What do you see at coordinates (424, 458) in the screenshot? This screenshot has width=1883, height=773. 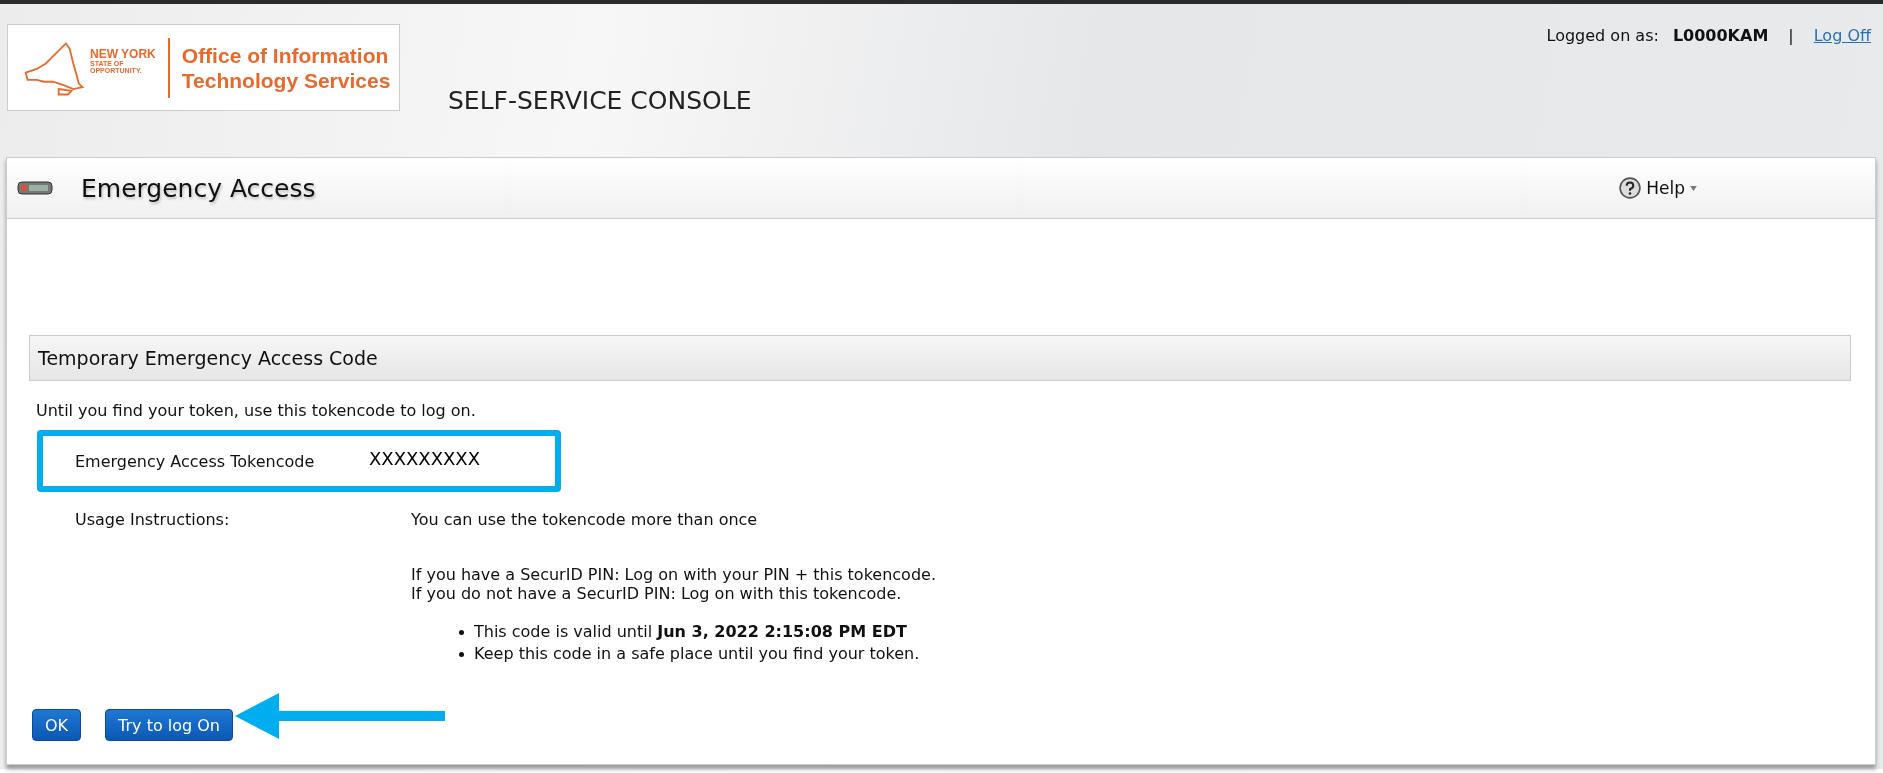 I see `tokencode-value: XXXXXXXXX` at bounding box center [424, 458].